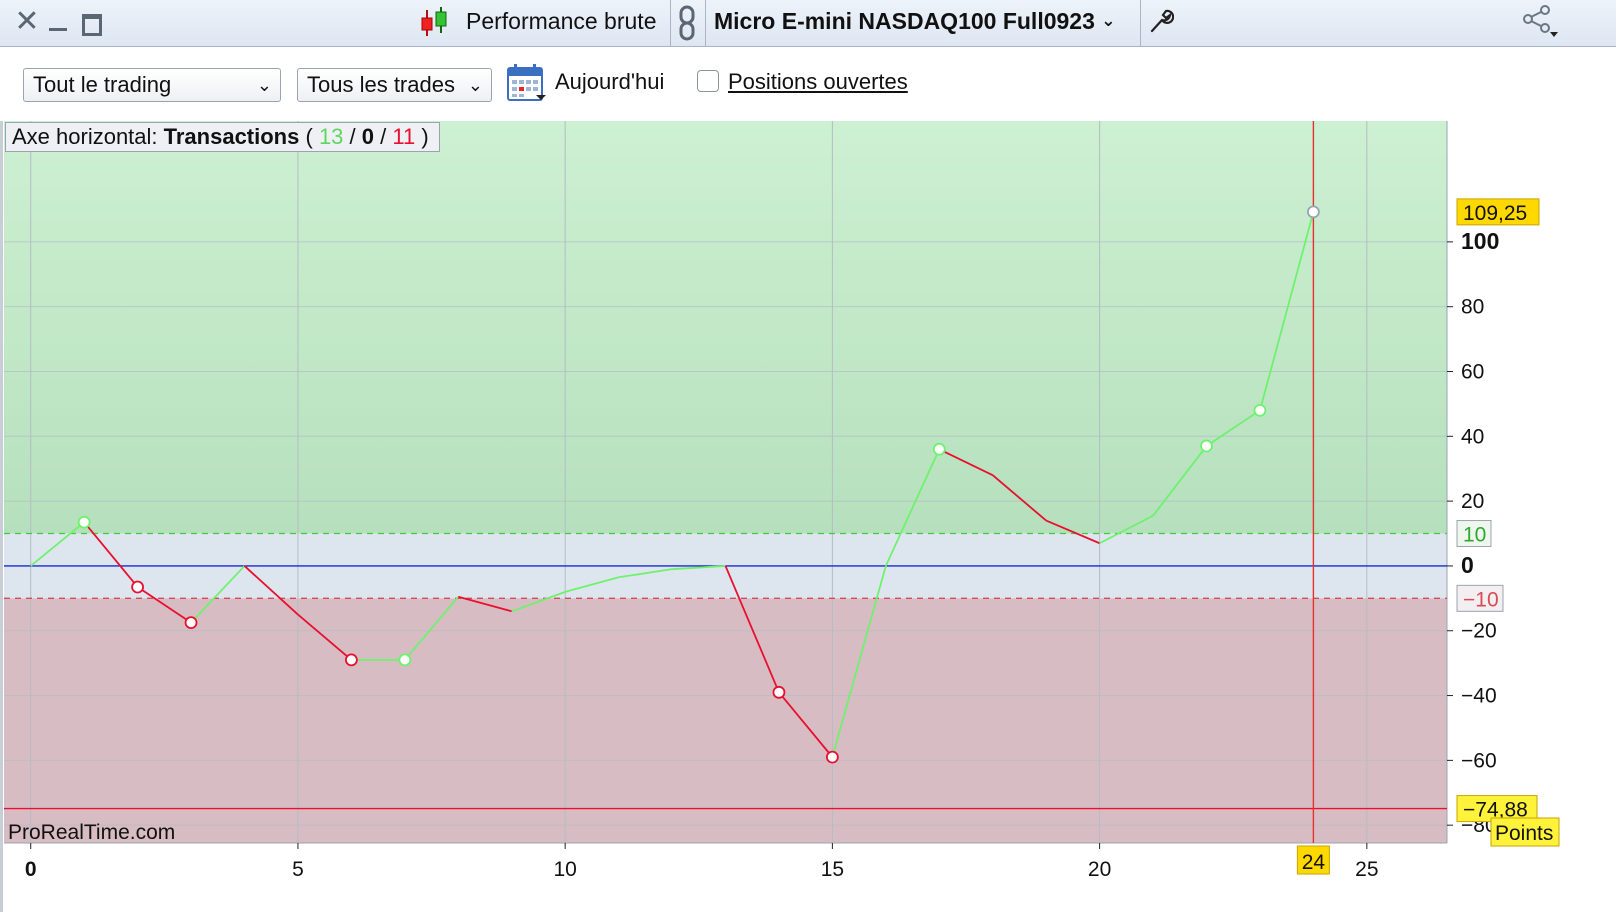 The height and width of the screenshot is (912, 1616). Describe the element at coordinates (687, 23) in the screenshot. I see `link-icon` at that location.